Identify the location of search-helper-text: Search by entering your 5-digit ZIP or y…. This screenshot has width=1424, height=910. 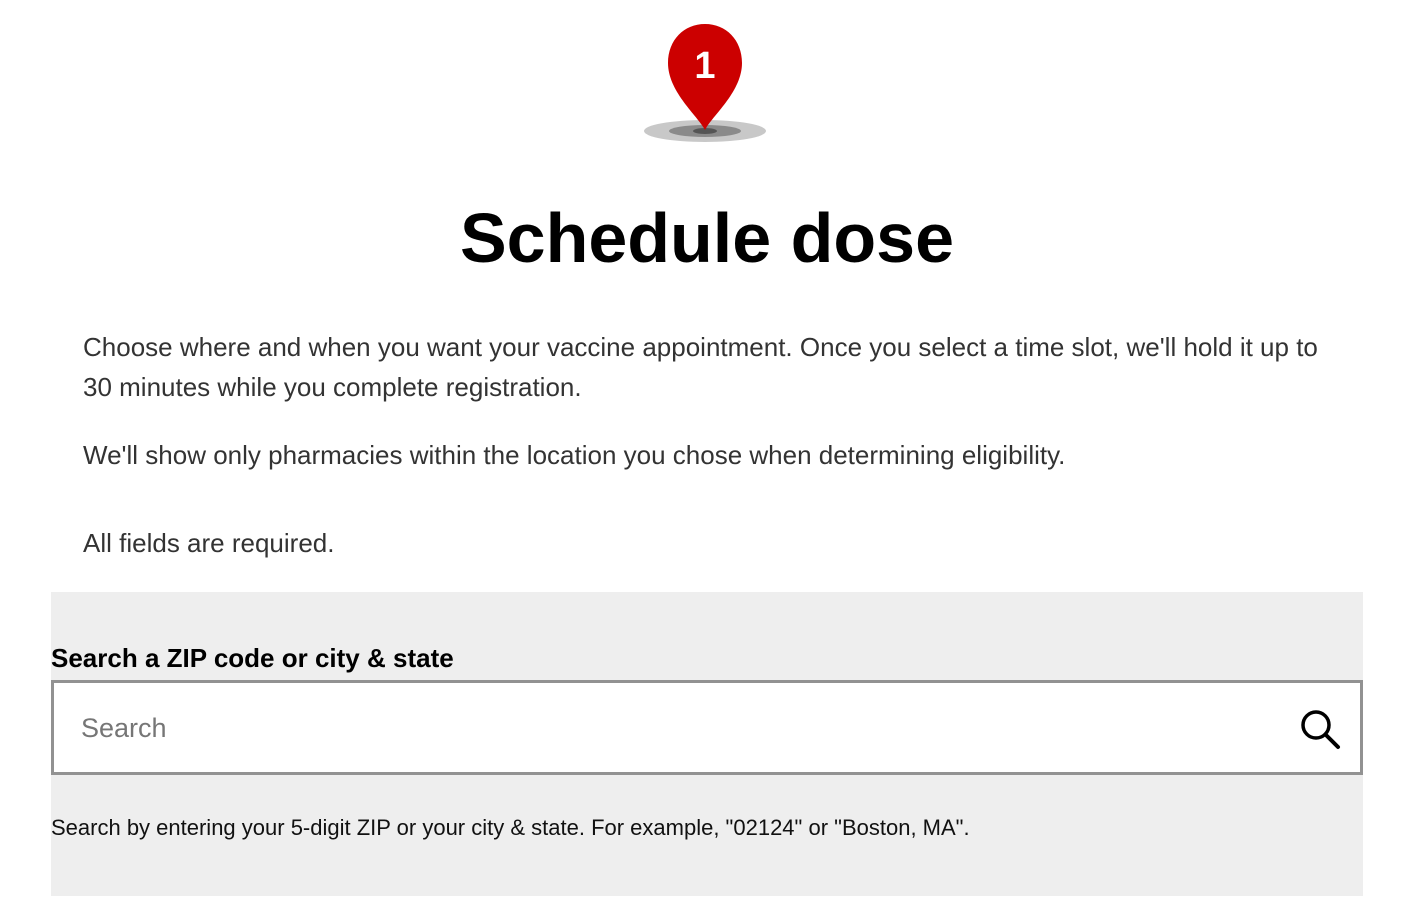
(510, 827).